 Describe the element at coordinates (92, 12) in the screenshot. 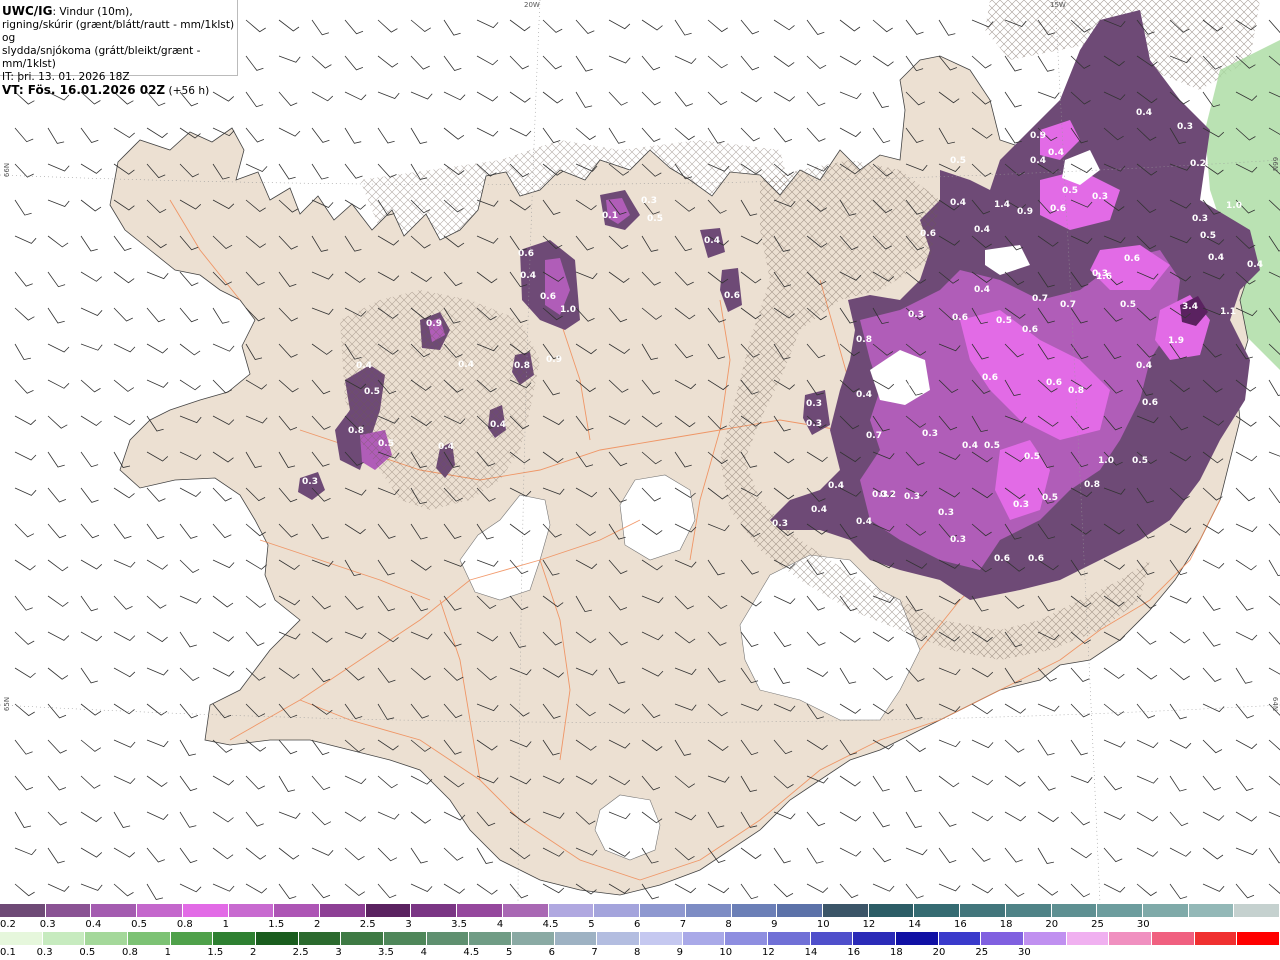

I see `title-line1: : Vindur (10m),` at that location.